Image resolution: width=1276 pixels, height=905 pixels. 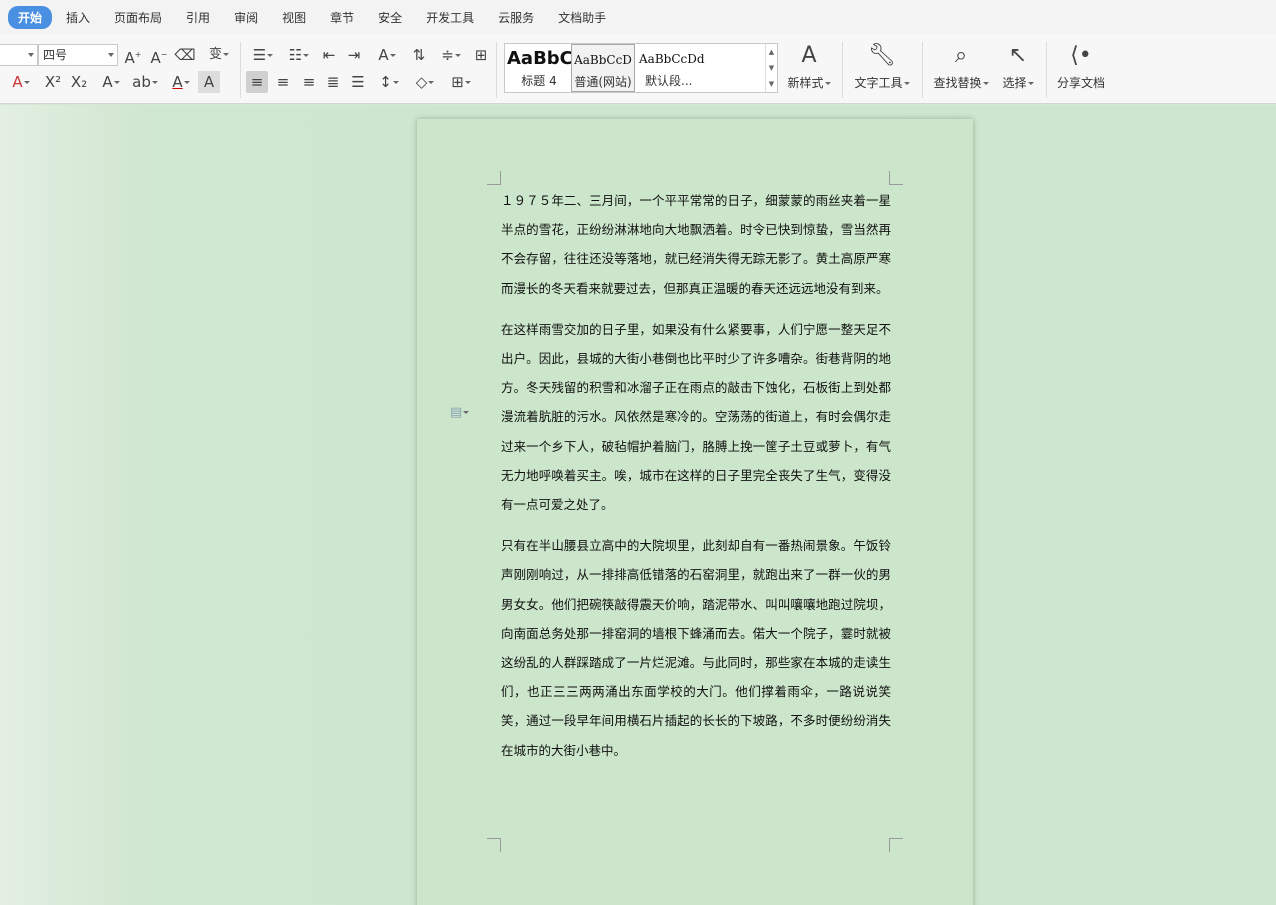 What do you see at coordinates (19, 55) in the screenshot?
I see `font-name-dropdown` at bounding box center [19, 55].